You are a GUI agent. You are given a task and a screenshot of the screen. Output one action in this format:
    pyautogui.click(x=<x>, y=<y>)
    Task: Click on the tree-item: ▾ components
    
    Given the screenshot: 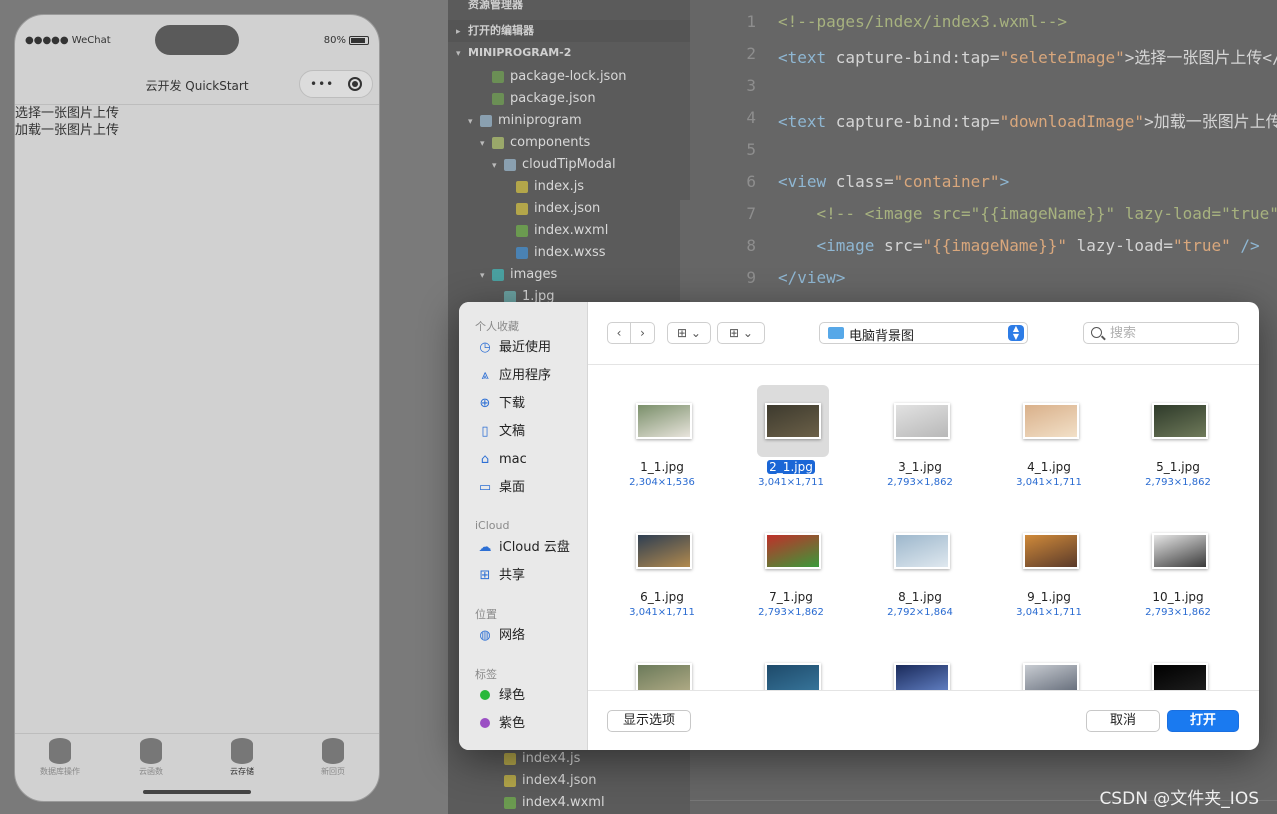 What is the action you would take?
    pyautogui.click(x=569, y=143)
    